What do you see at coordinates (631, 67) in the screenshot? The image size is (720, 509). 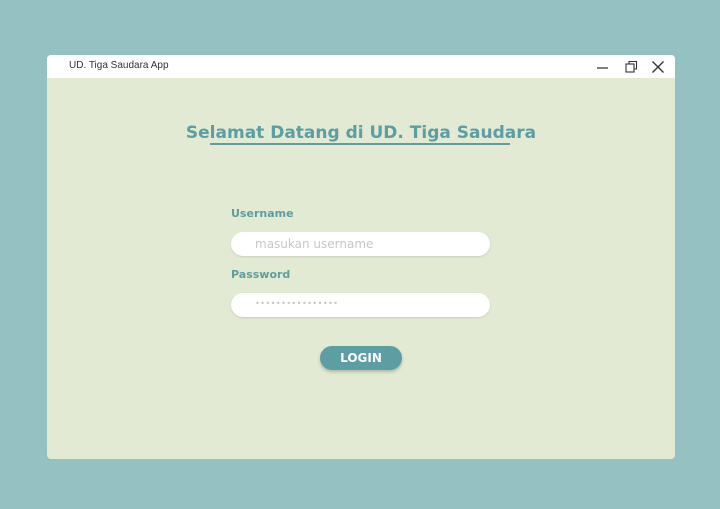 I see `restore-icon` at bounding box center [631, 67].